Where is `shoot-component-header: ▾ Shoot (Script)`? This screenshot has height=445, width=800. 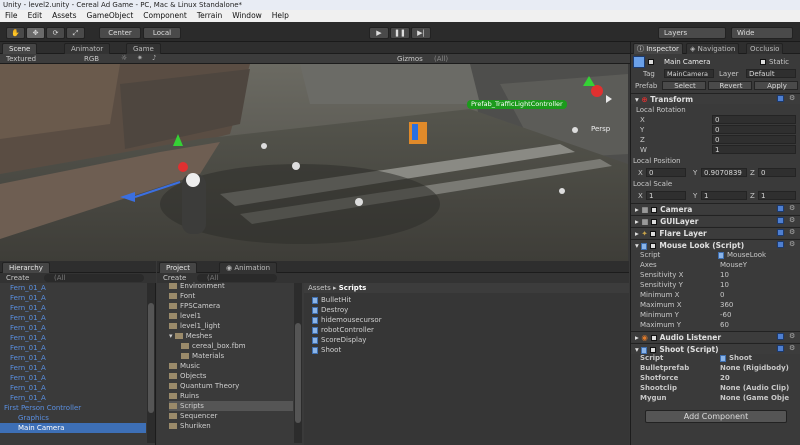 shoot-component-header: ▾ Shoot (Script) is located at coordinates (715, 348).